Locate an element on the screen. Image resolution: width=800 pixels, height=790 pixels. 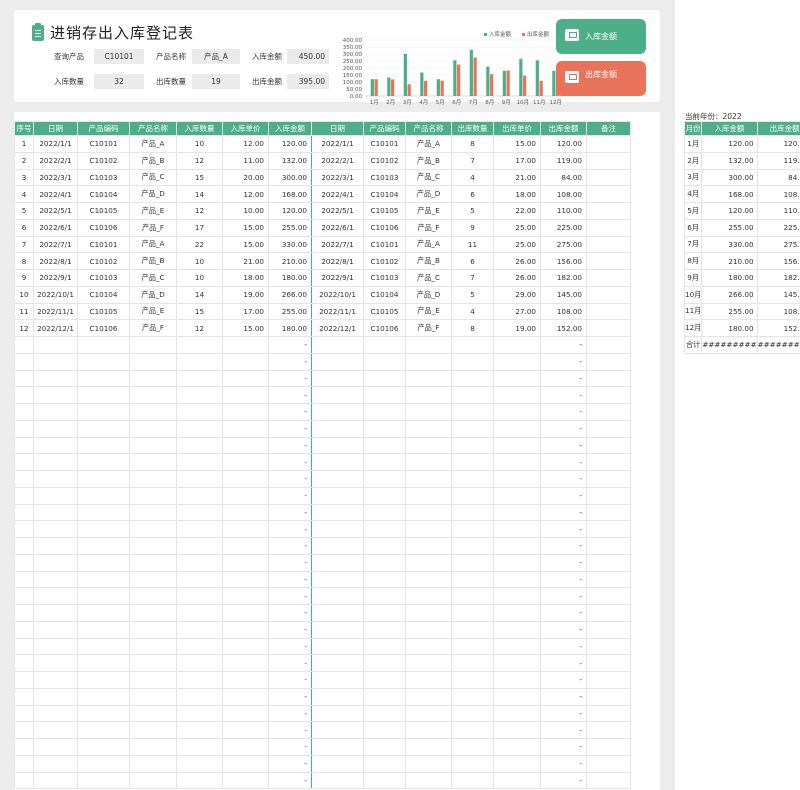
table-cell: 2022/1/1 is located at coordinates (337, 144).